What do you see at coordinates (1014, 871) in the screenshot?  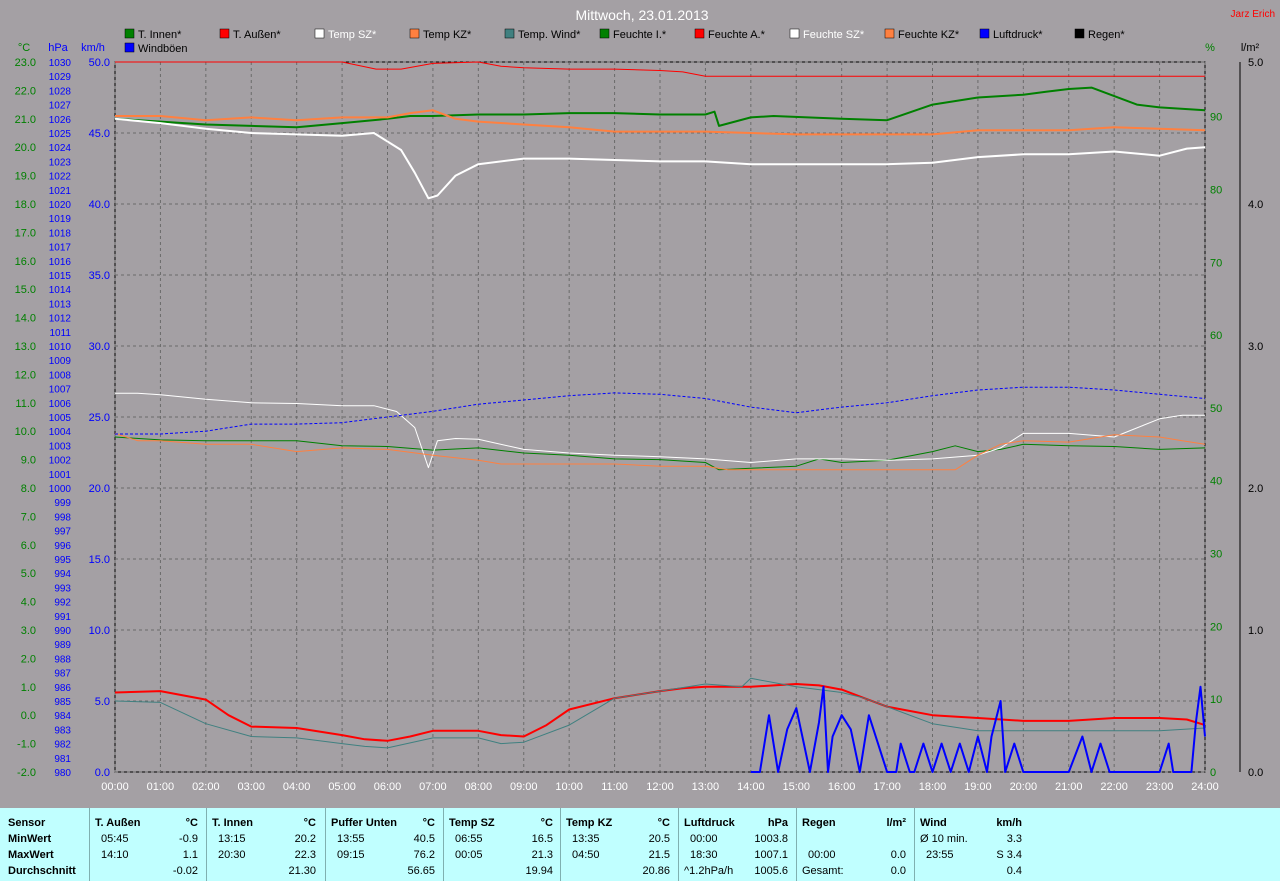 I see `stats-cell-value: 0.4` at bounding box center [1014, 871].